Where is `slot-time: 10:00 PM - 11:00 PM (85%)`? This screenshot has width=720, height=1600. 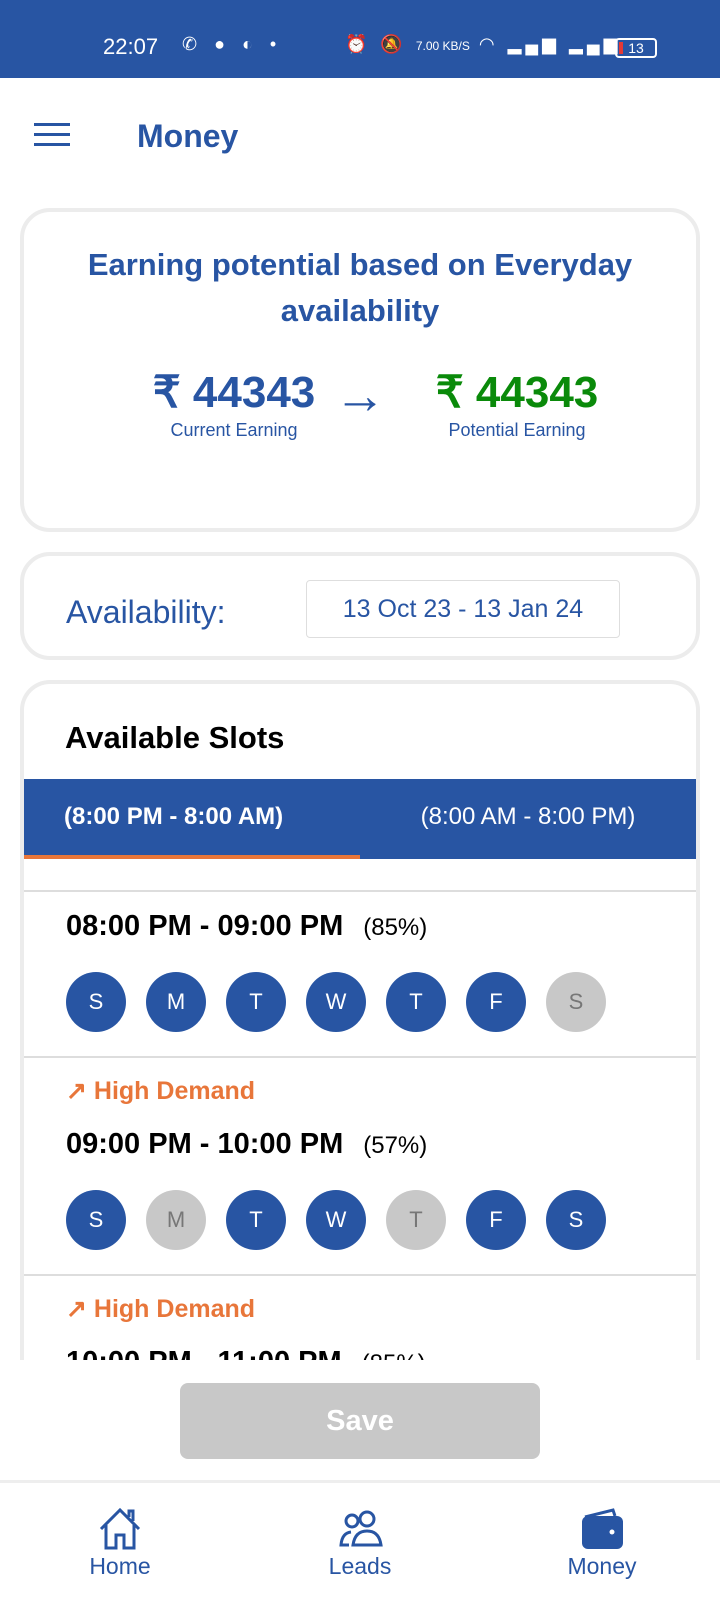
slot-time: 10:00 PM - 11:00 PM (85%) is located at coordinates (246, 1353).